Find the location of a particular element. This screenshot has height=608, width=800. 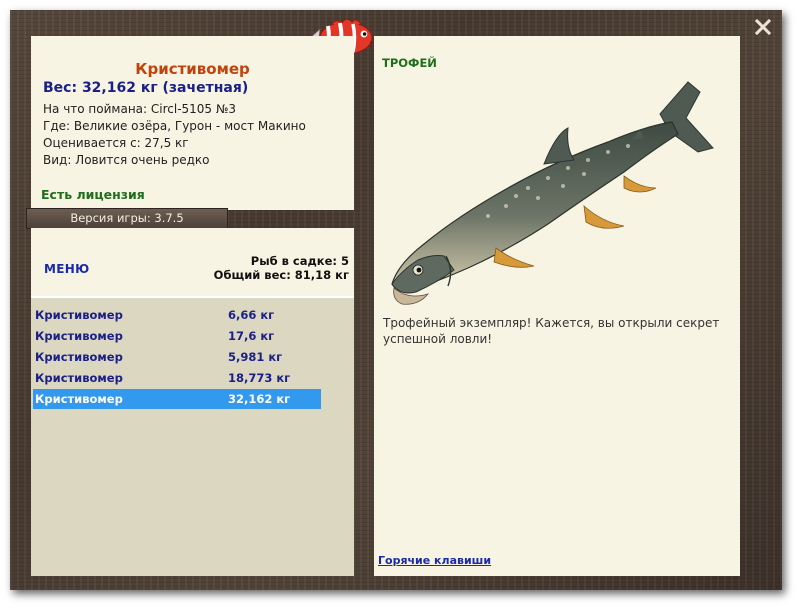

game-version-bar: Версия игры: 3.7.5 is located at coordinates (127, 218).